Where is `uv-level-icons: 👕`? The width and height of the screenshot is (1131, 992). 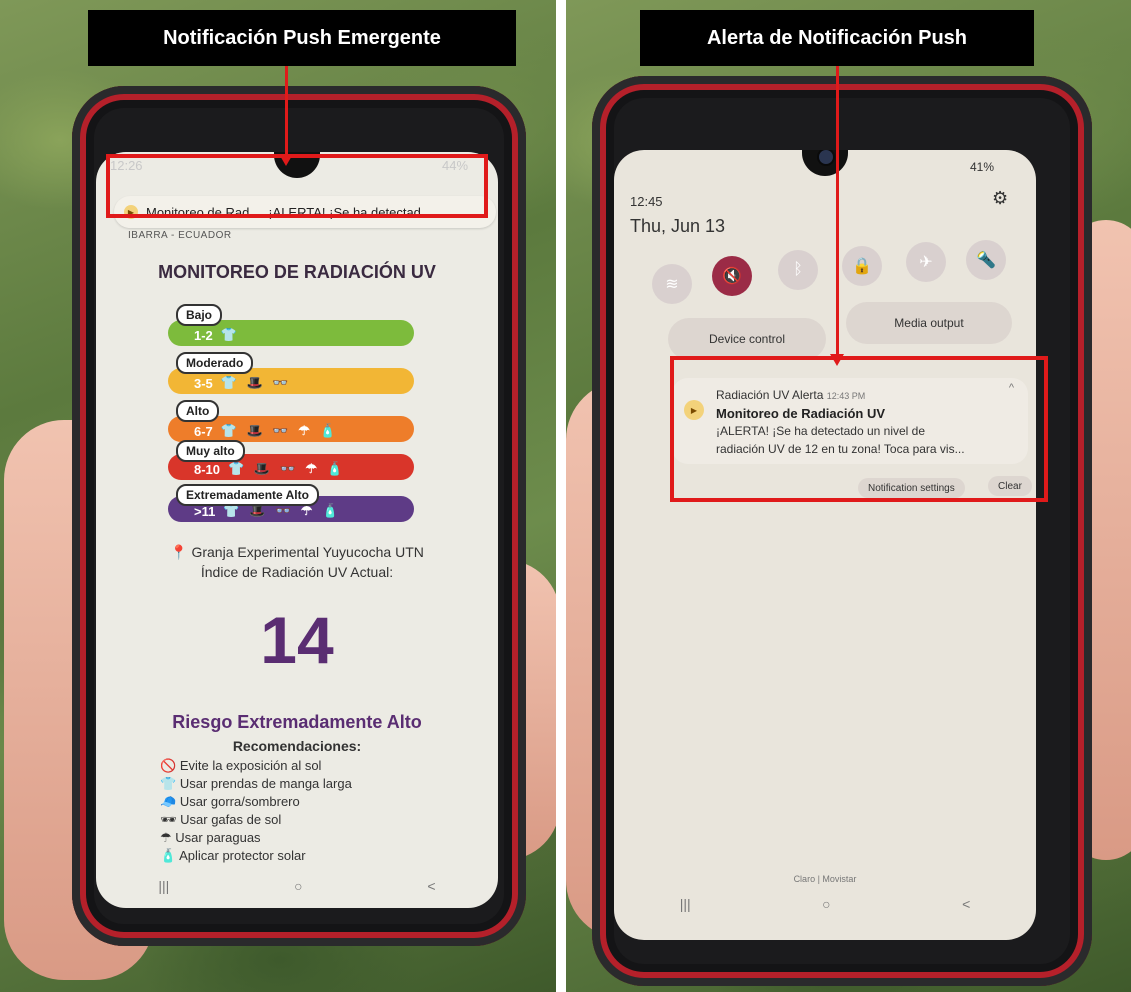 uv-level-icons: 👕 is located at coordinates (230, 334).